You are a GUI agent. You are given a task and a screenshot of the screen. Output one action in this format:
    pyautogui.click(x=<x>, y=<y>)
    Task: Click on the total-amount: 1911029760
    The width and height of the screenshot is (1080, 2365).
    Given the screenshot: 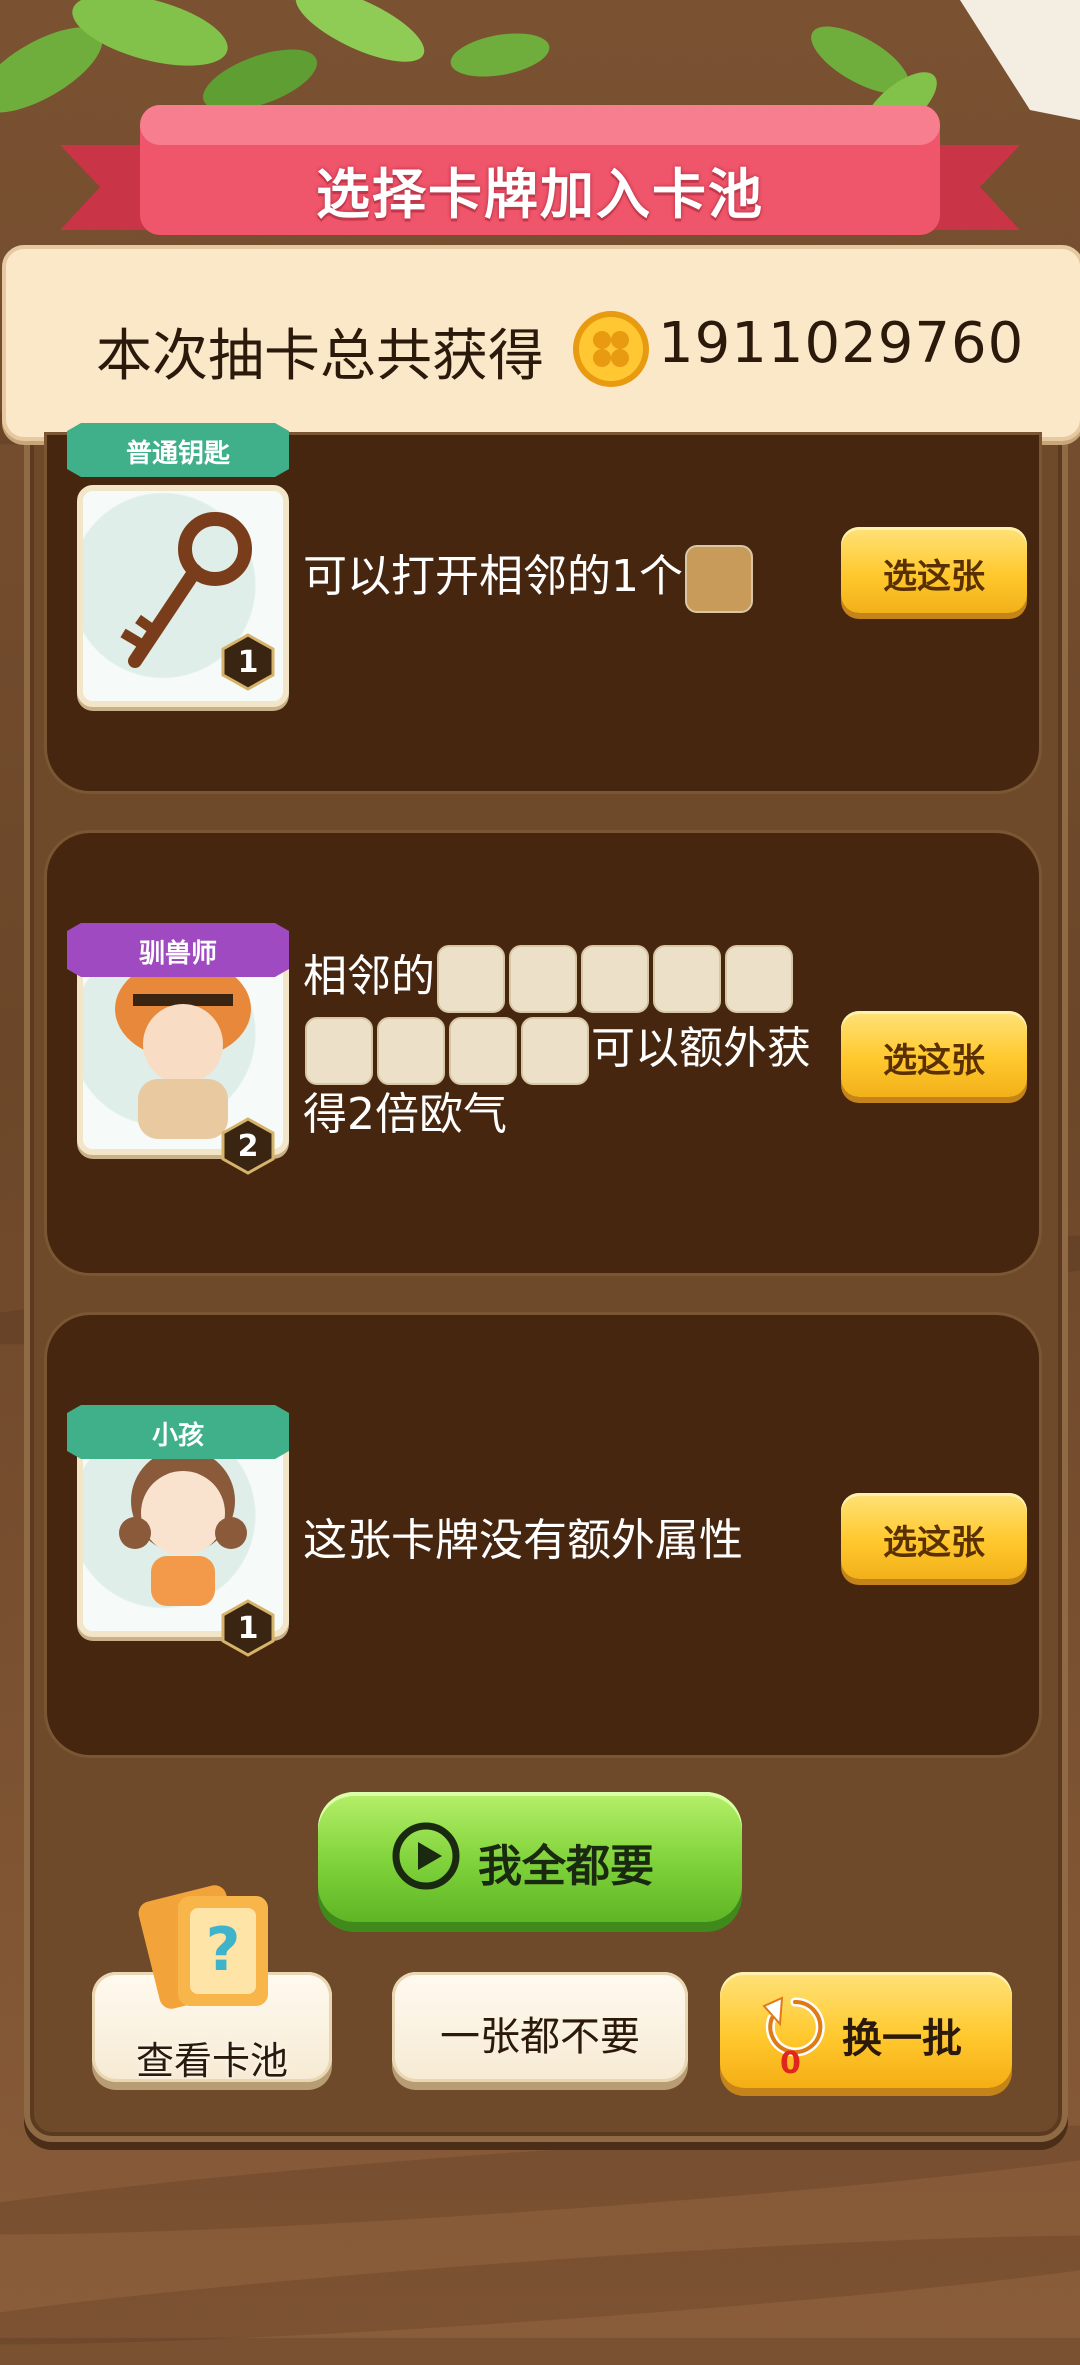 What is the action you would take?
    pyautogui.click(x=841, y=343)
    